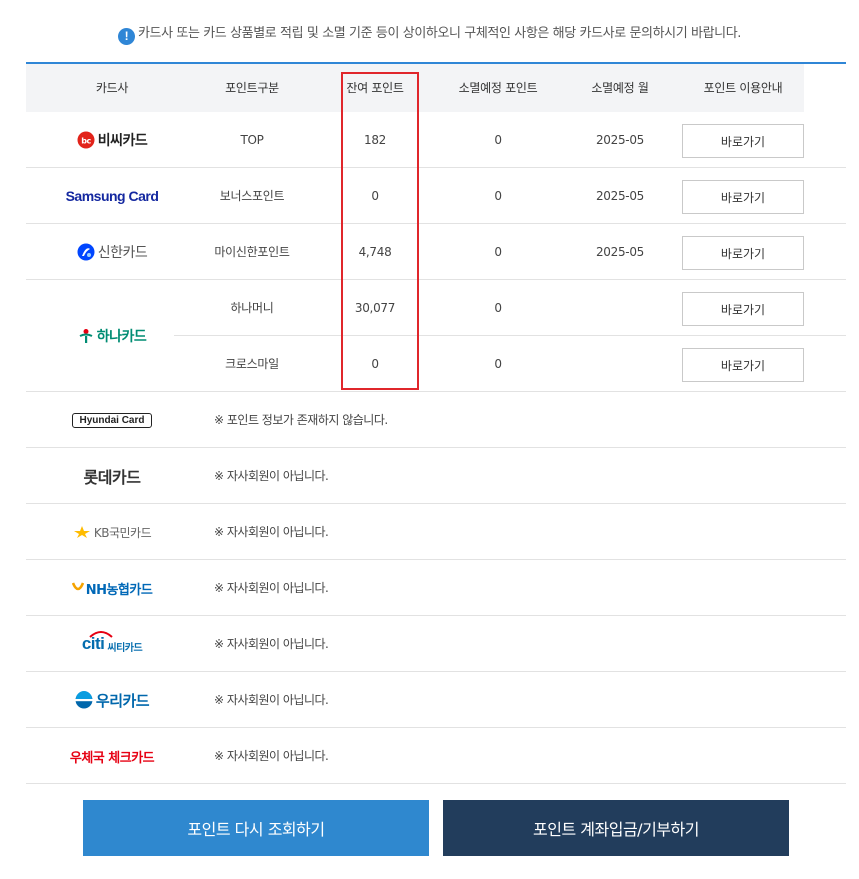 The image size is (859, 879). I want to click on info-icon: !, so click(126, 36).